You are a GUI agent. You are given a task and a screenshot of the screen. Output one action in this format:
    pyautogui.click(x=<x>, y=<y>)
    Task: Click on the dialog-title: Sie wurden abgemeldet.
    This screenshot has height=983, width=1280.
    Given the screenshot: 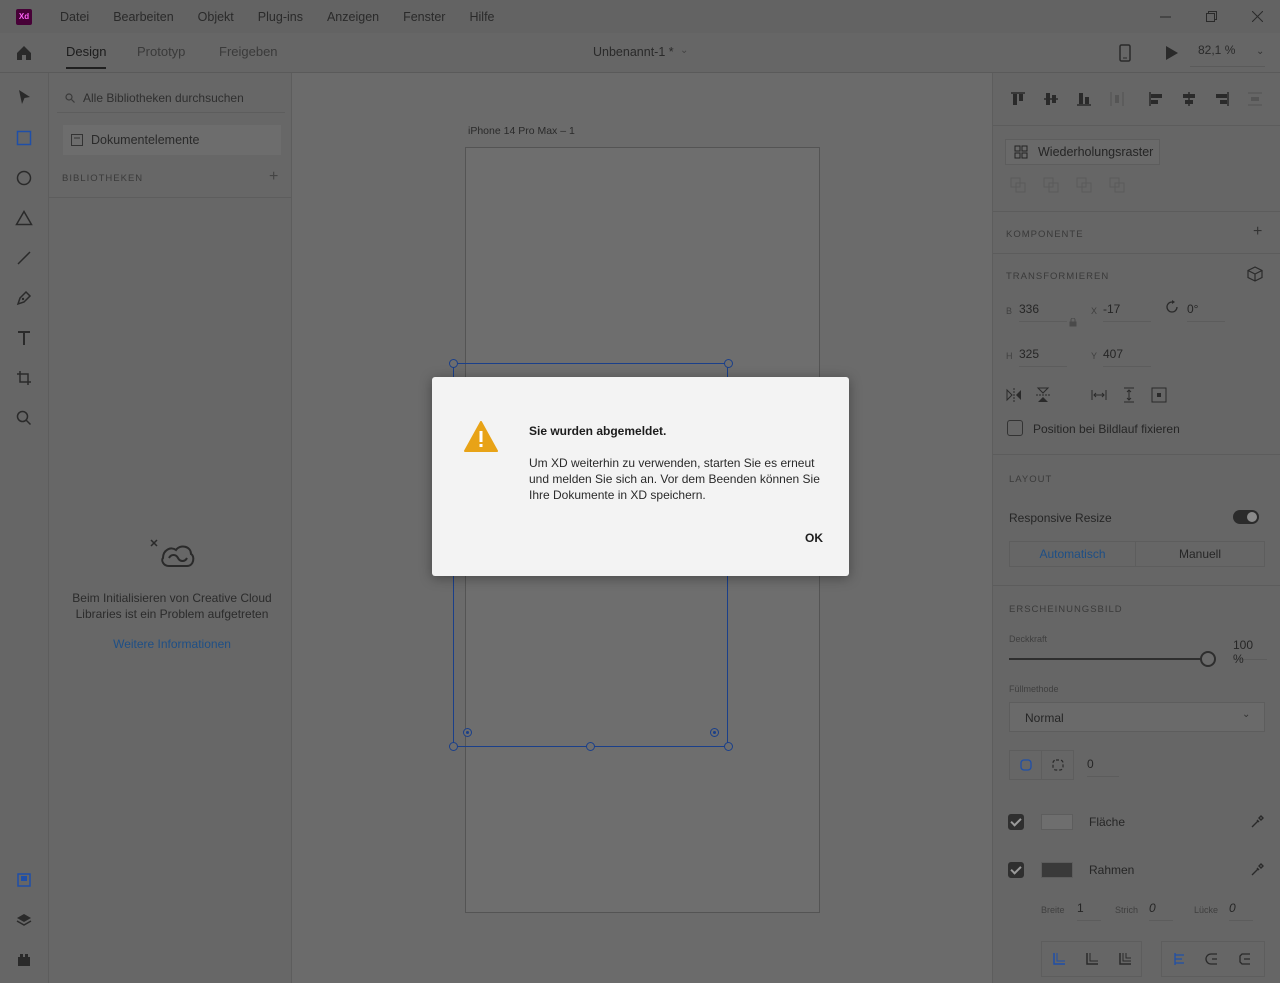 What is the action you would take?
    pyautogui.click(x=598, y=431)
    